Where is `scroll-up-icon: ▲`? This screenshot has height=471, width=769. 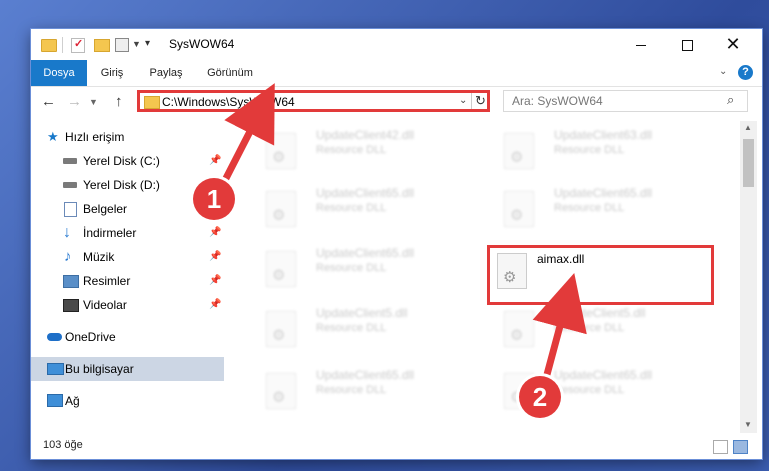
scroll-up-icon: ▲ is located at coordinates (748, 127).